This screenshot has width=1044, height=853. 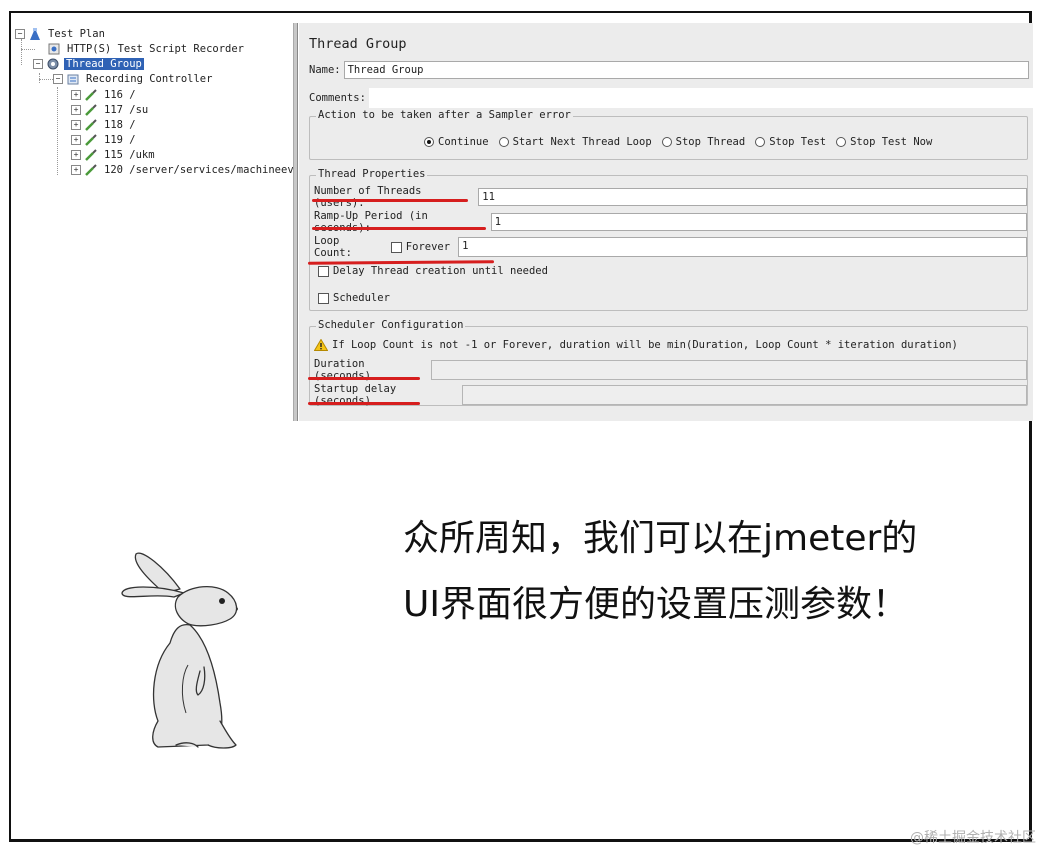 I want to click on scheduler-label: Scheduler, so click(x=361, y=298).